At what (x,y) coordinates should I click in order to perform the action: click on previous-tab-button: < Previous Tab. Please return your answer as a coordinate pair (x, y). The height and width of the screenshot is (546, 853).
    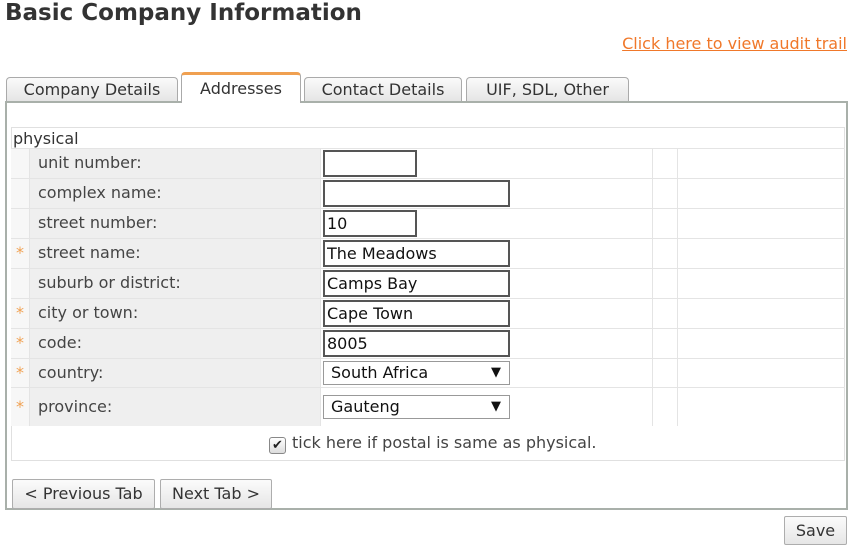
    Looking at the image, I should click on (83, 494).